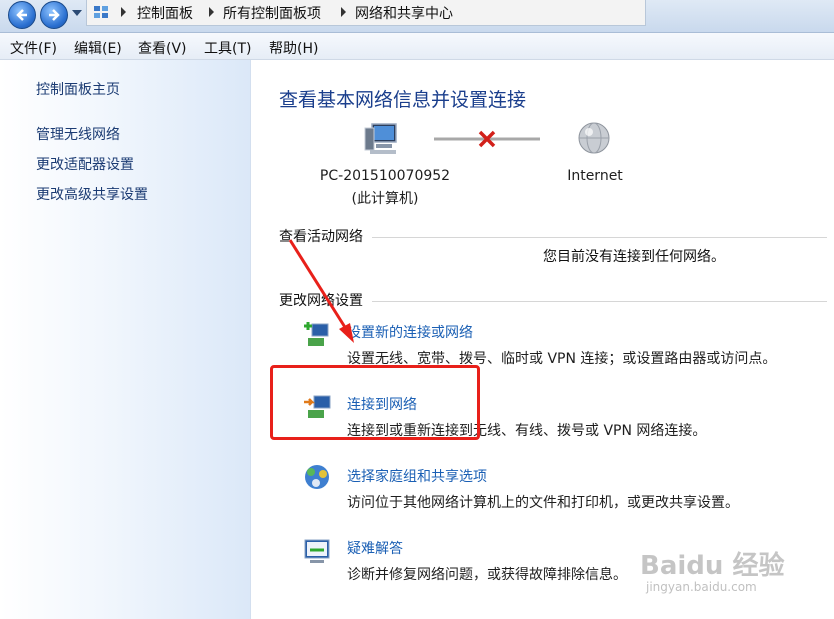  I want to click on active-networks-heading: 查看活动网络, so click(321, 237).